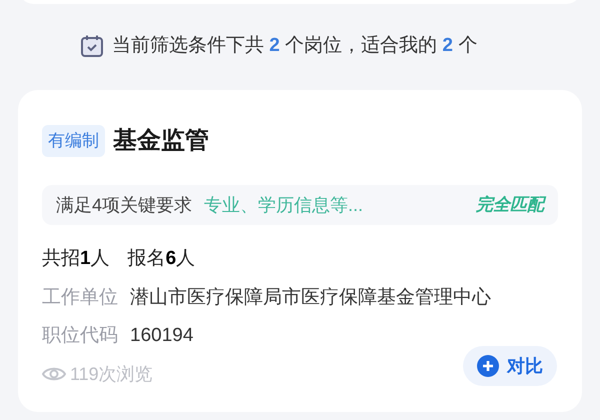  What do you see at coordinates (162, 336) in the screenshot?
I see `field-value: 160194` at bounding box center [162, 336].